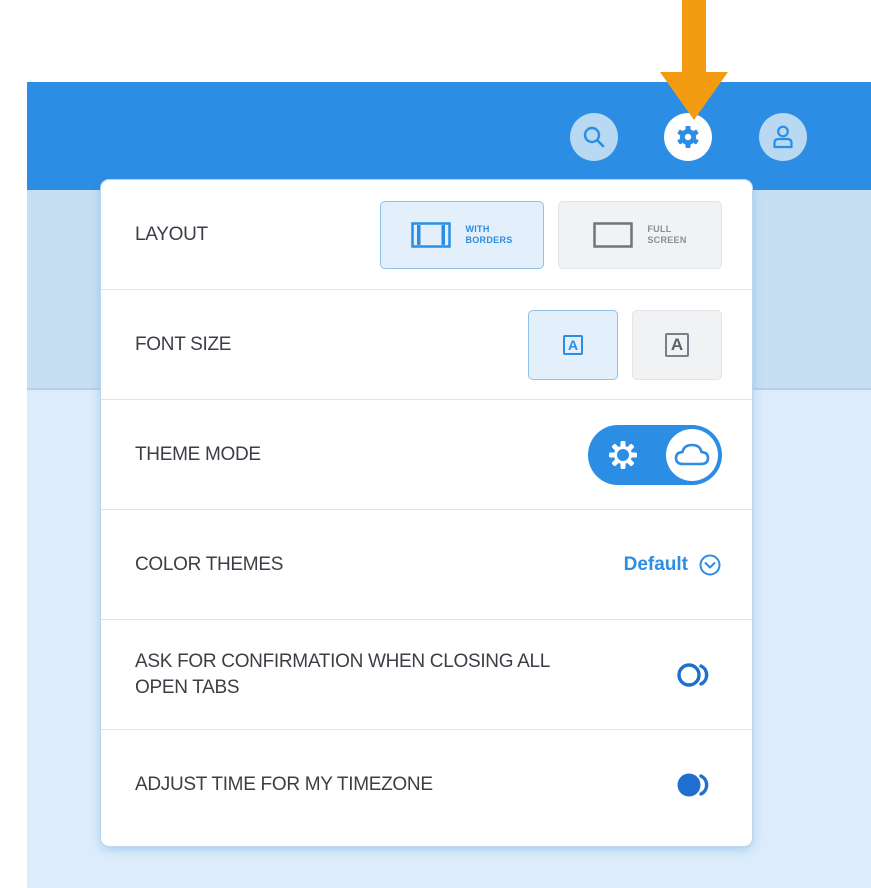 The image size is (871, 888). Describe the element at coordinates (284, 784) in the screenshot. I see `adjust-timezone-label: ADJUST TIME FOR MY TIMEZONE` at that location.